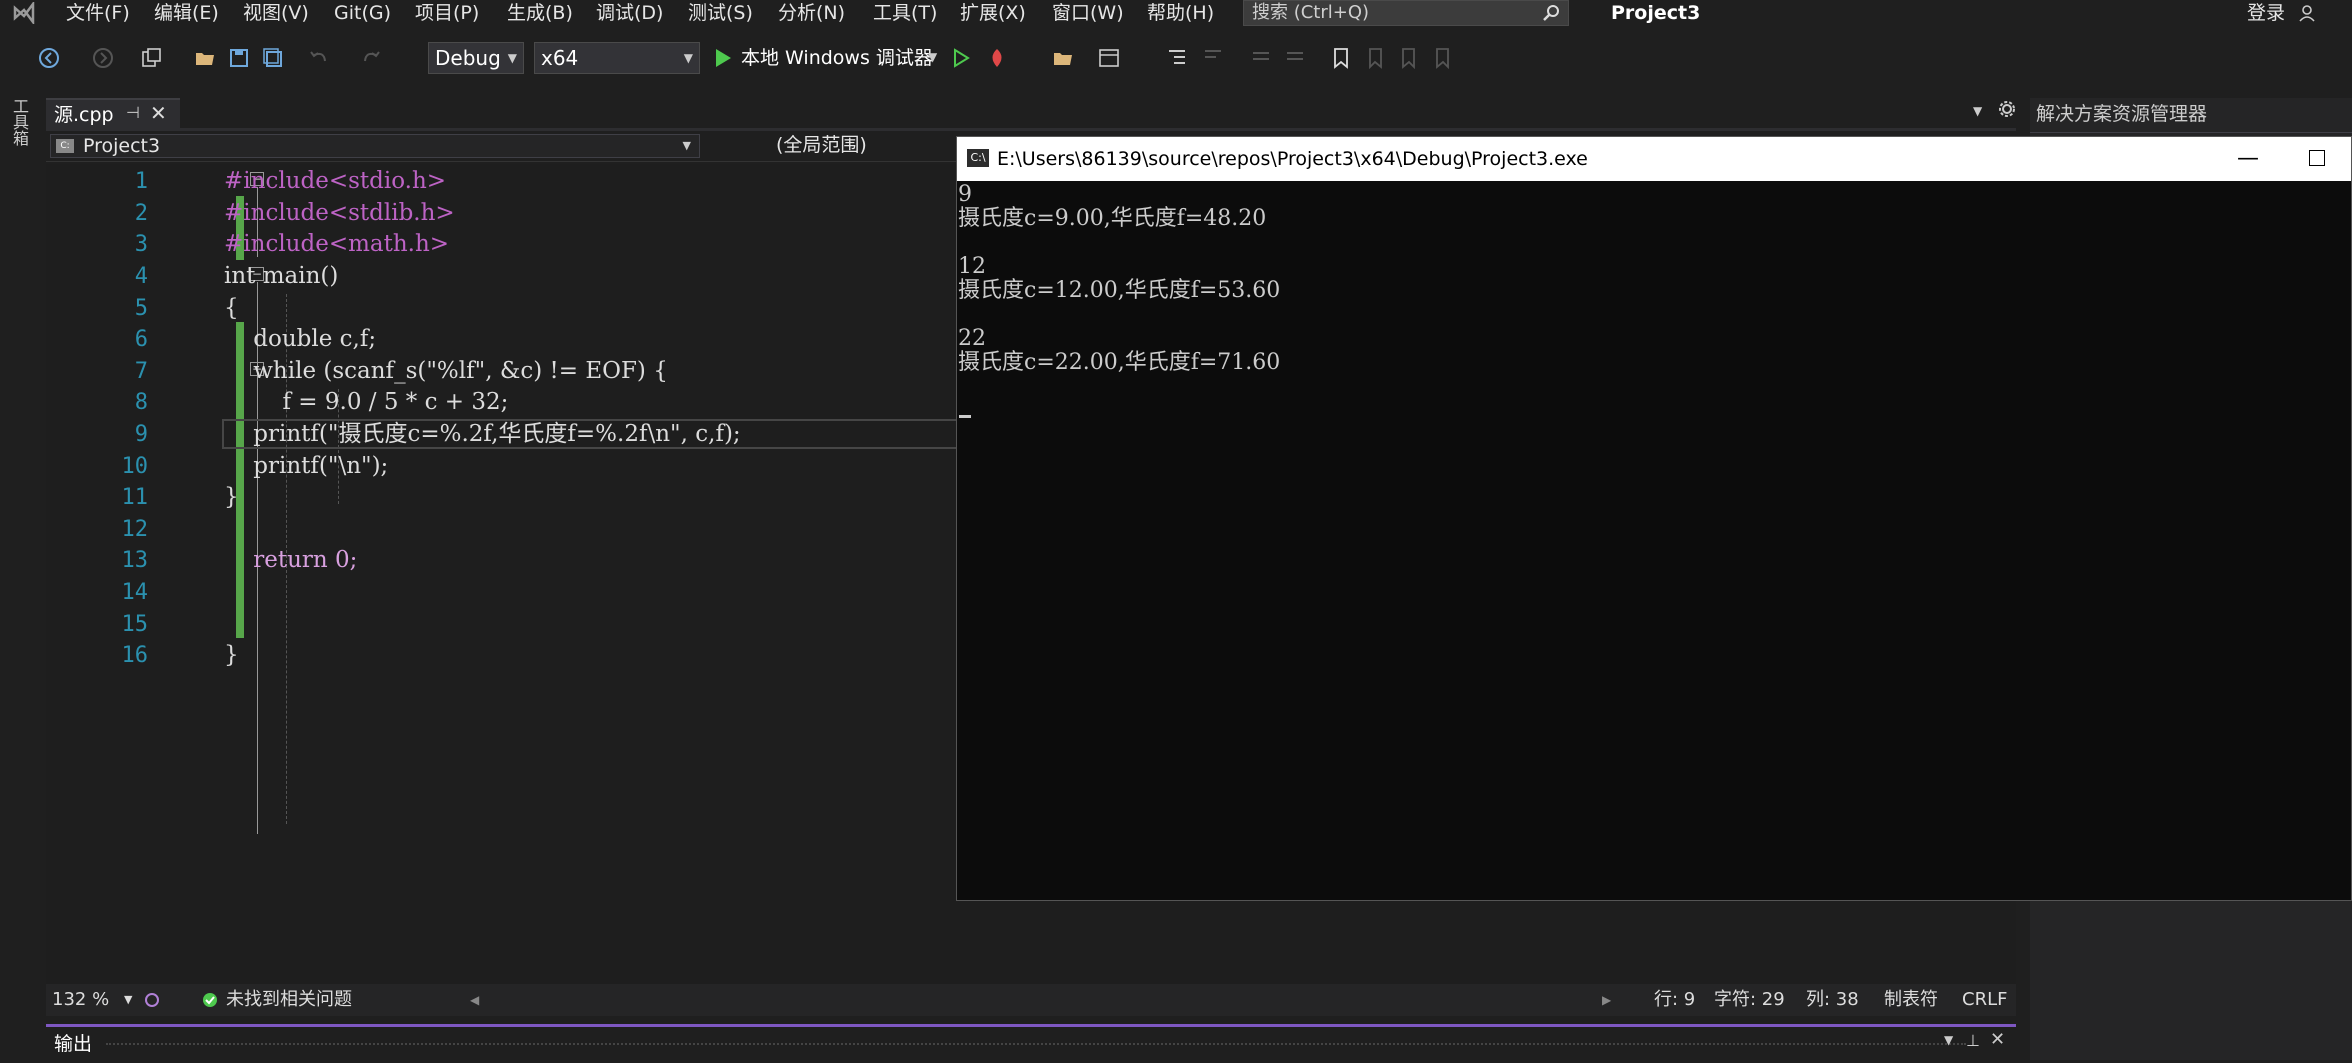 This screenshot has height=1063, width=2352. Describe the element at coordinates (1109, 58) in the screenshot. I see `layout-icon` at that location.